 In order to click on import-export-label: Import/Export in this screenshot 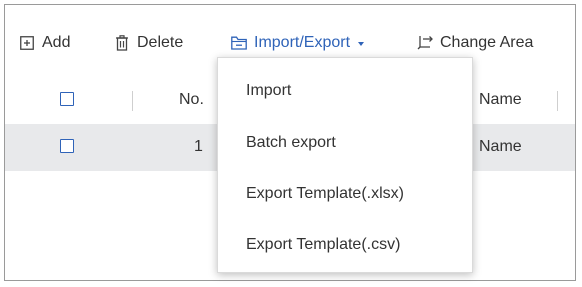, I will do `click(302, 42)`.